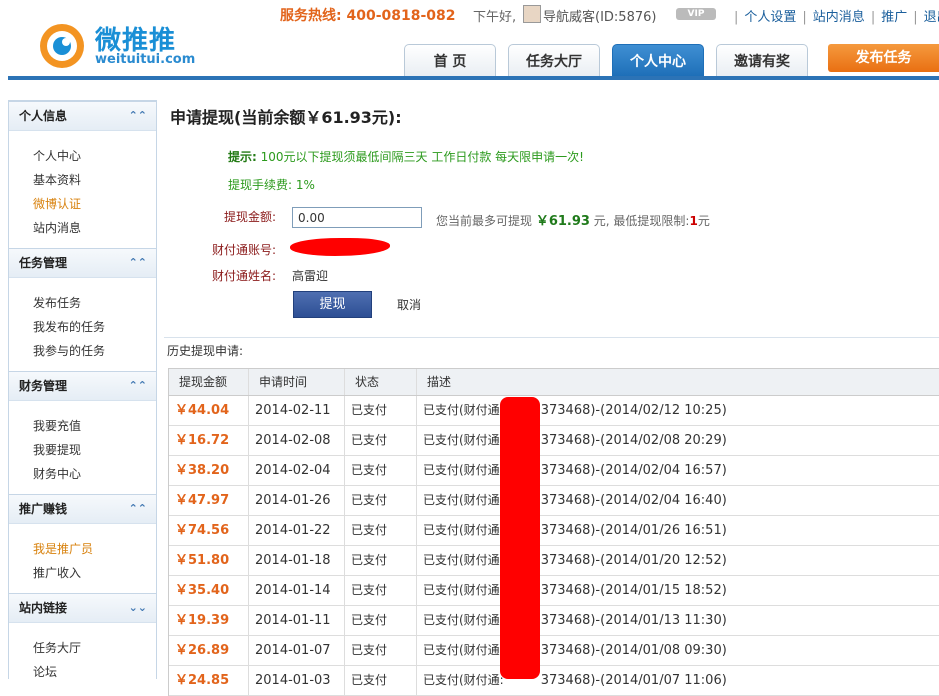 Image resolution: width=939 pixels, height=696 pixels. What do you see at coordinates (57, 203) in the screenshot?
I see `sidebar-item-weibo-verify: 微博认证` at bounding box center [57, 203].